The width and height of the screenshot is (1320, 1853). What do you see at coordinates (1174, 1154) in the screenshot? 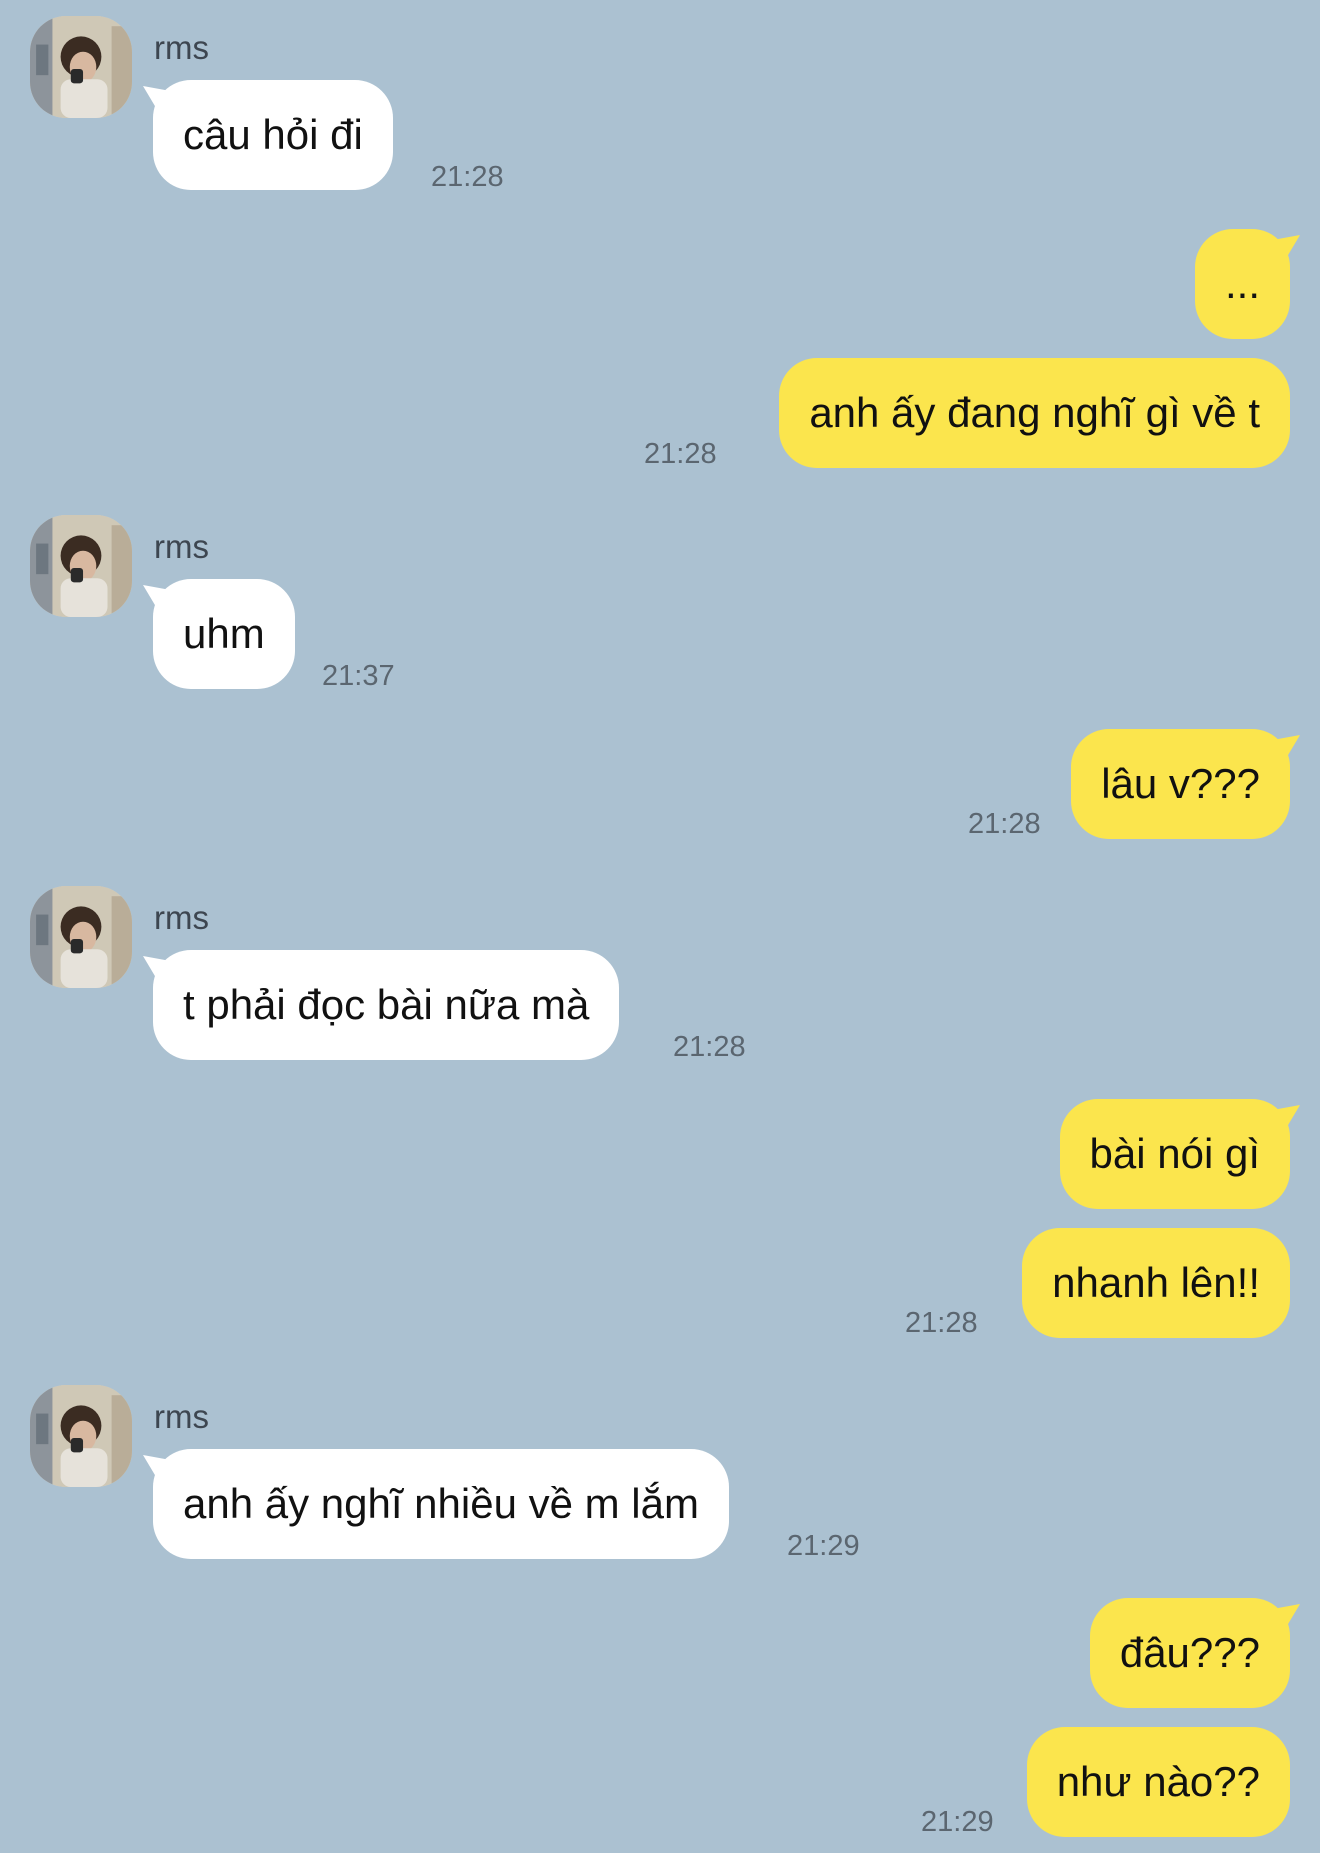
I see `message-bubble-outgoing: bài nói gì` at bounding box center [1174, 1154].